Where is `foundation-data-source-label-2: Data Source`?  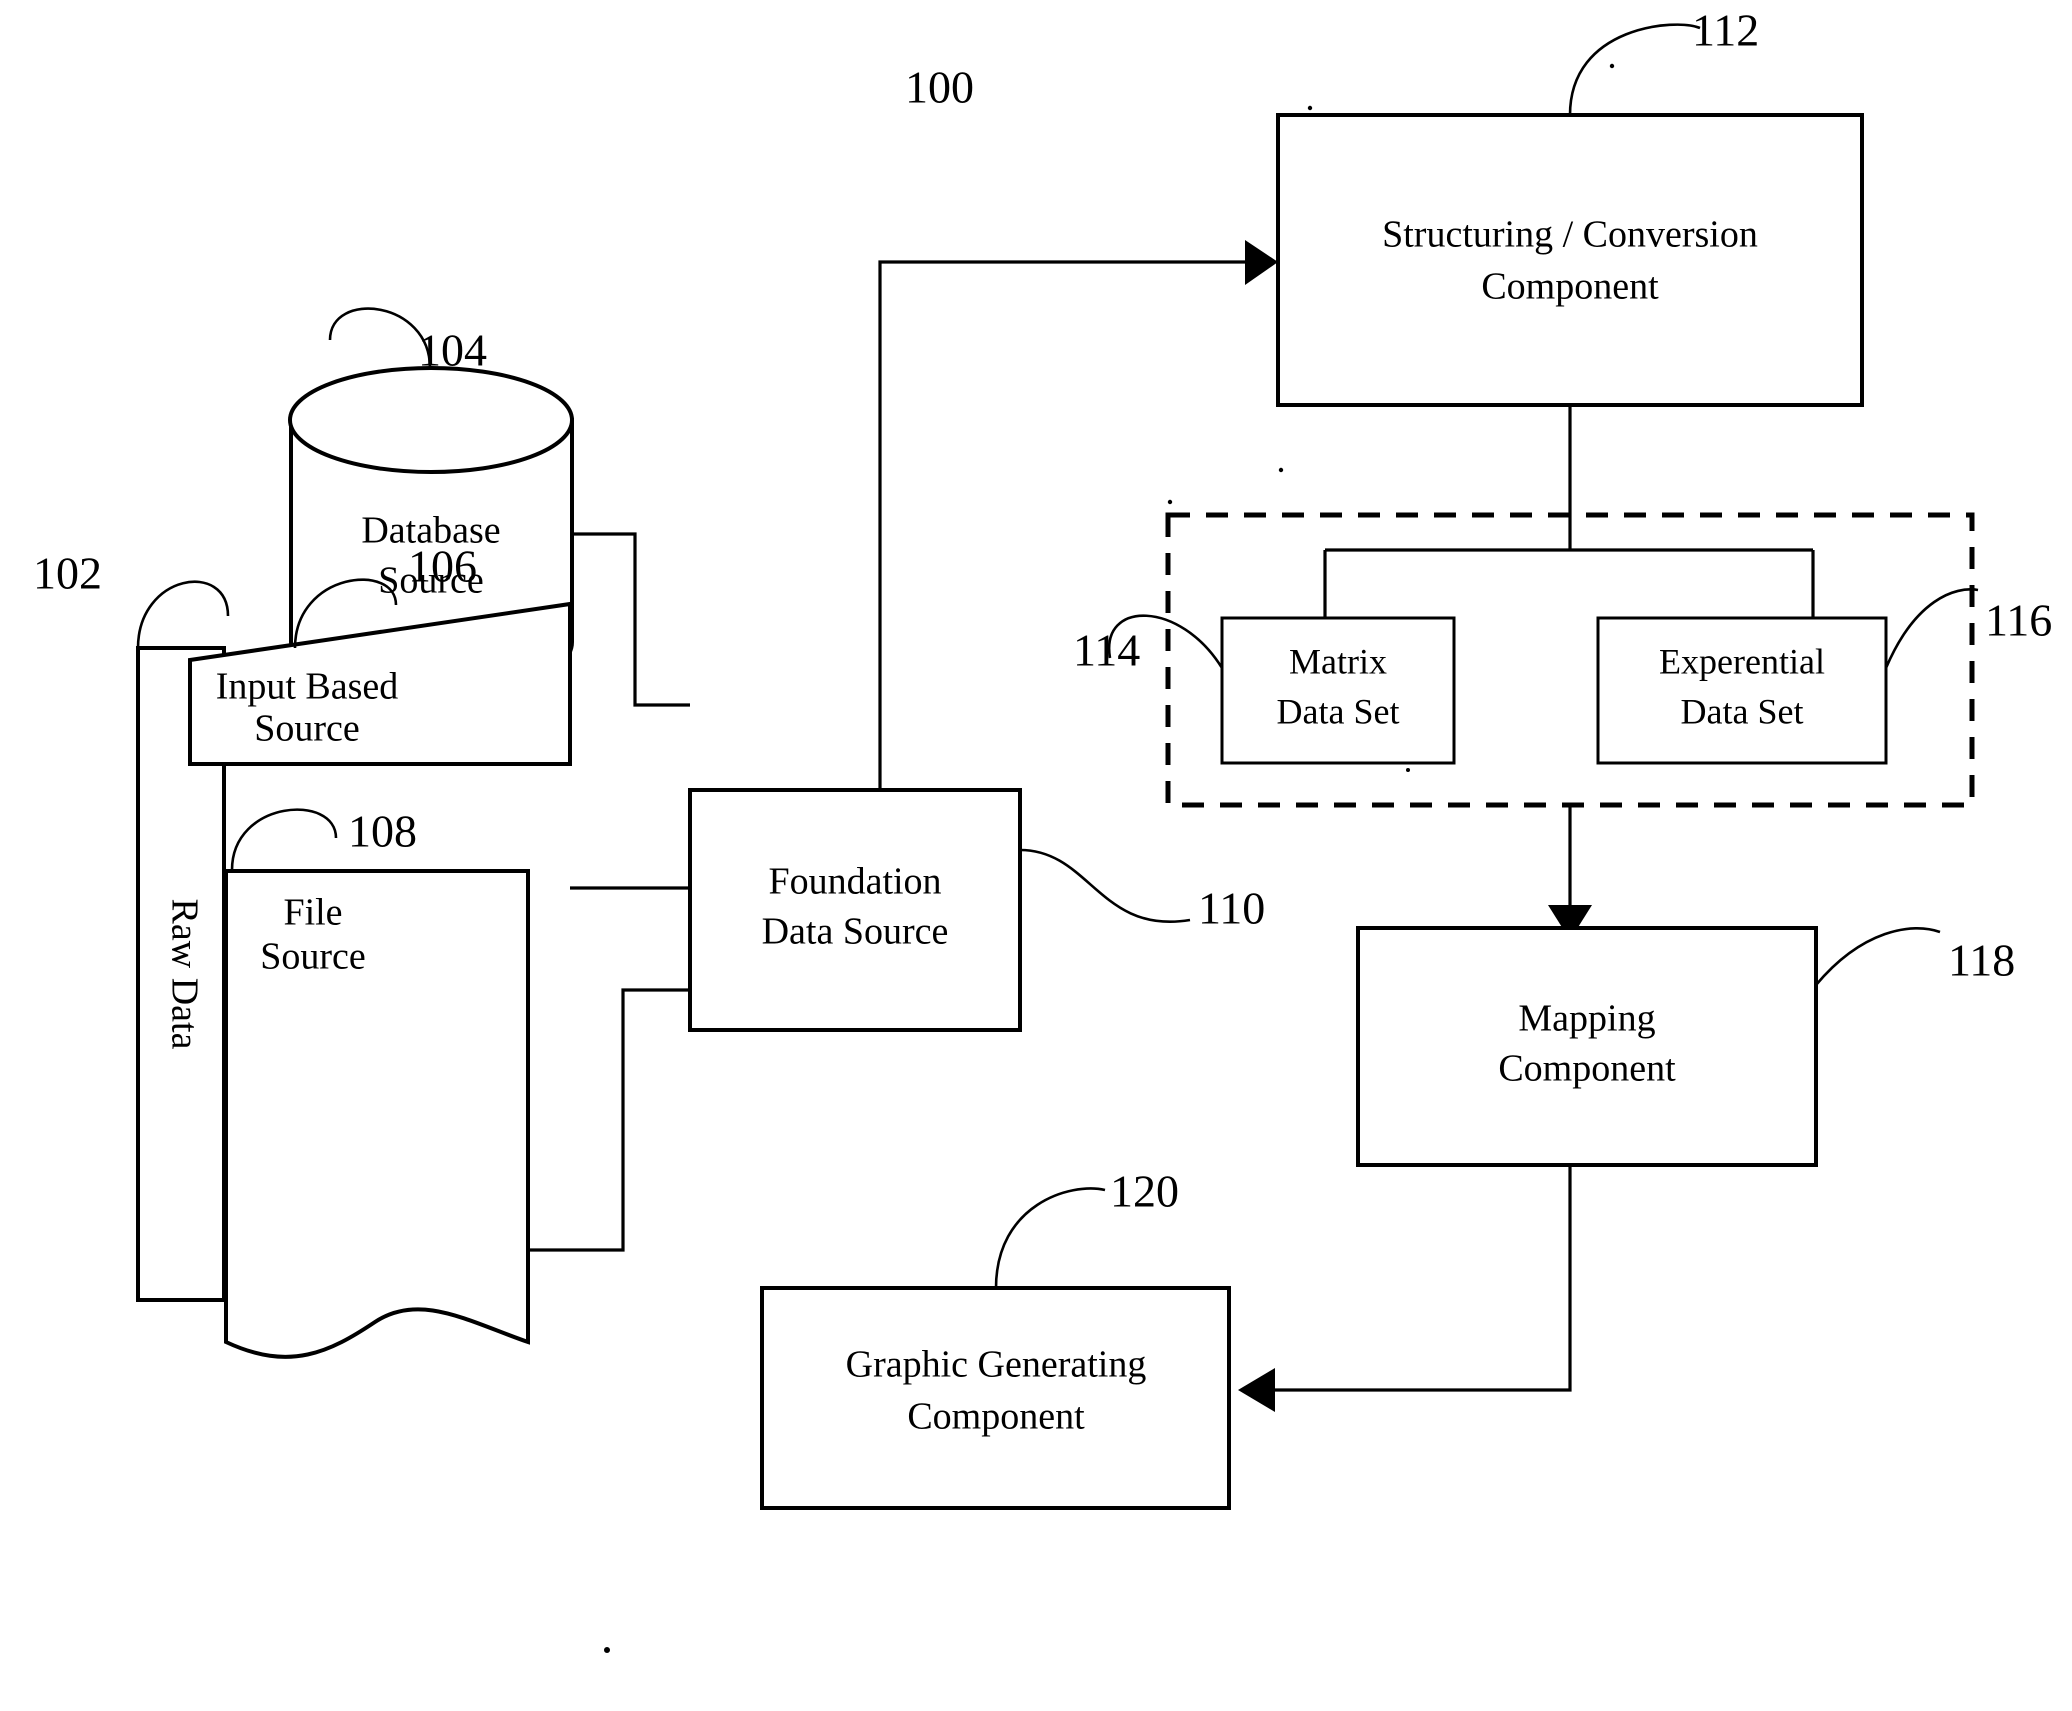 foundation-data-source-label-2: Data Source is located at coordinates (855, 932).